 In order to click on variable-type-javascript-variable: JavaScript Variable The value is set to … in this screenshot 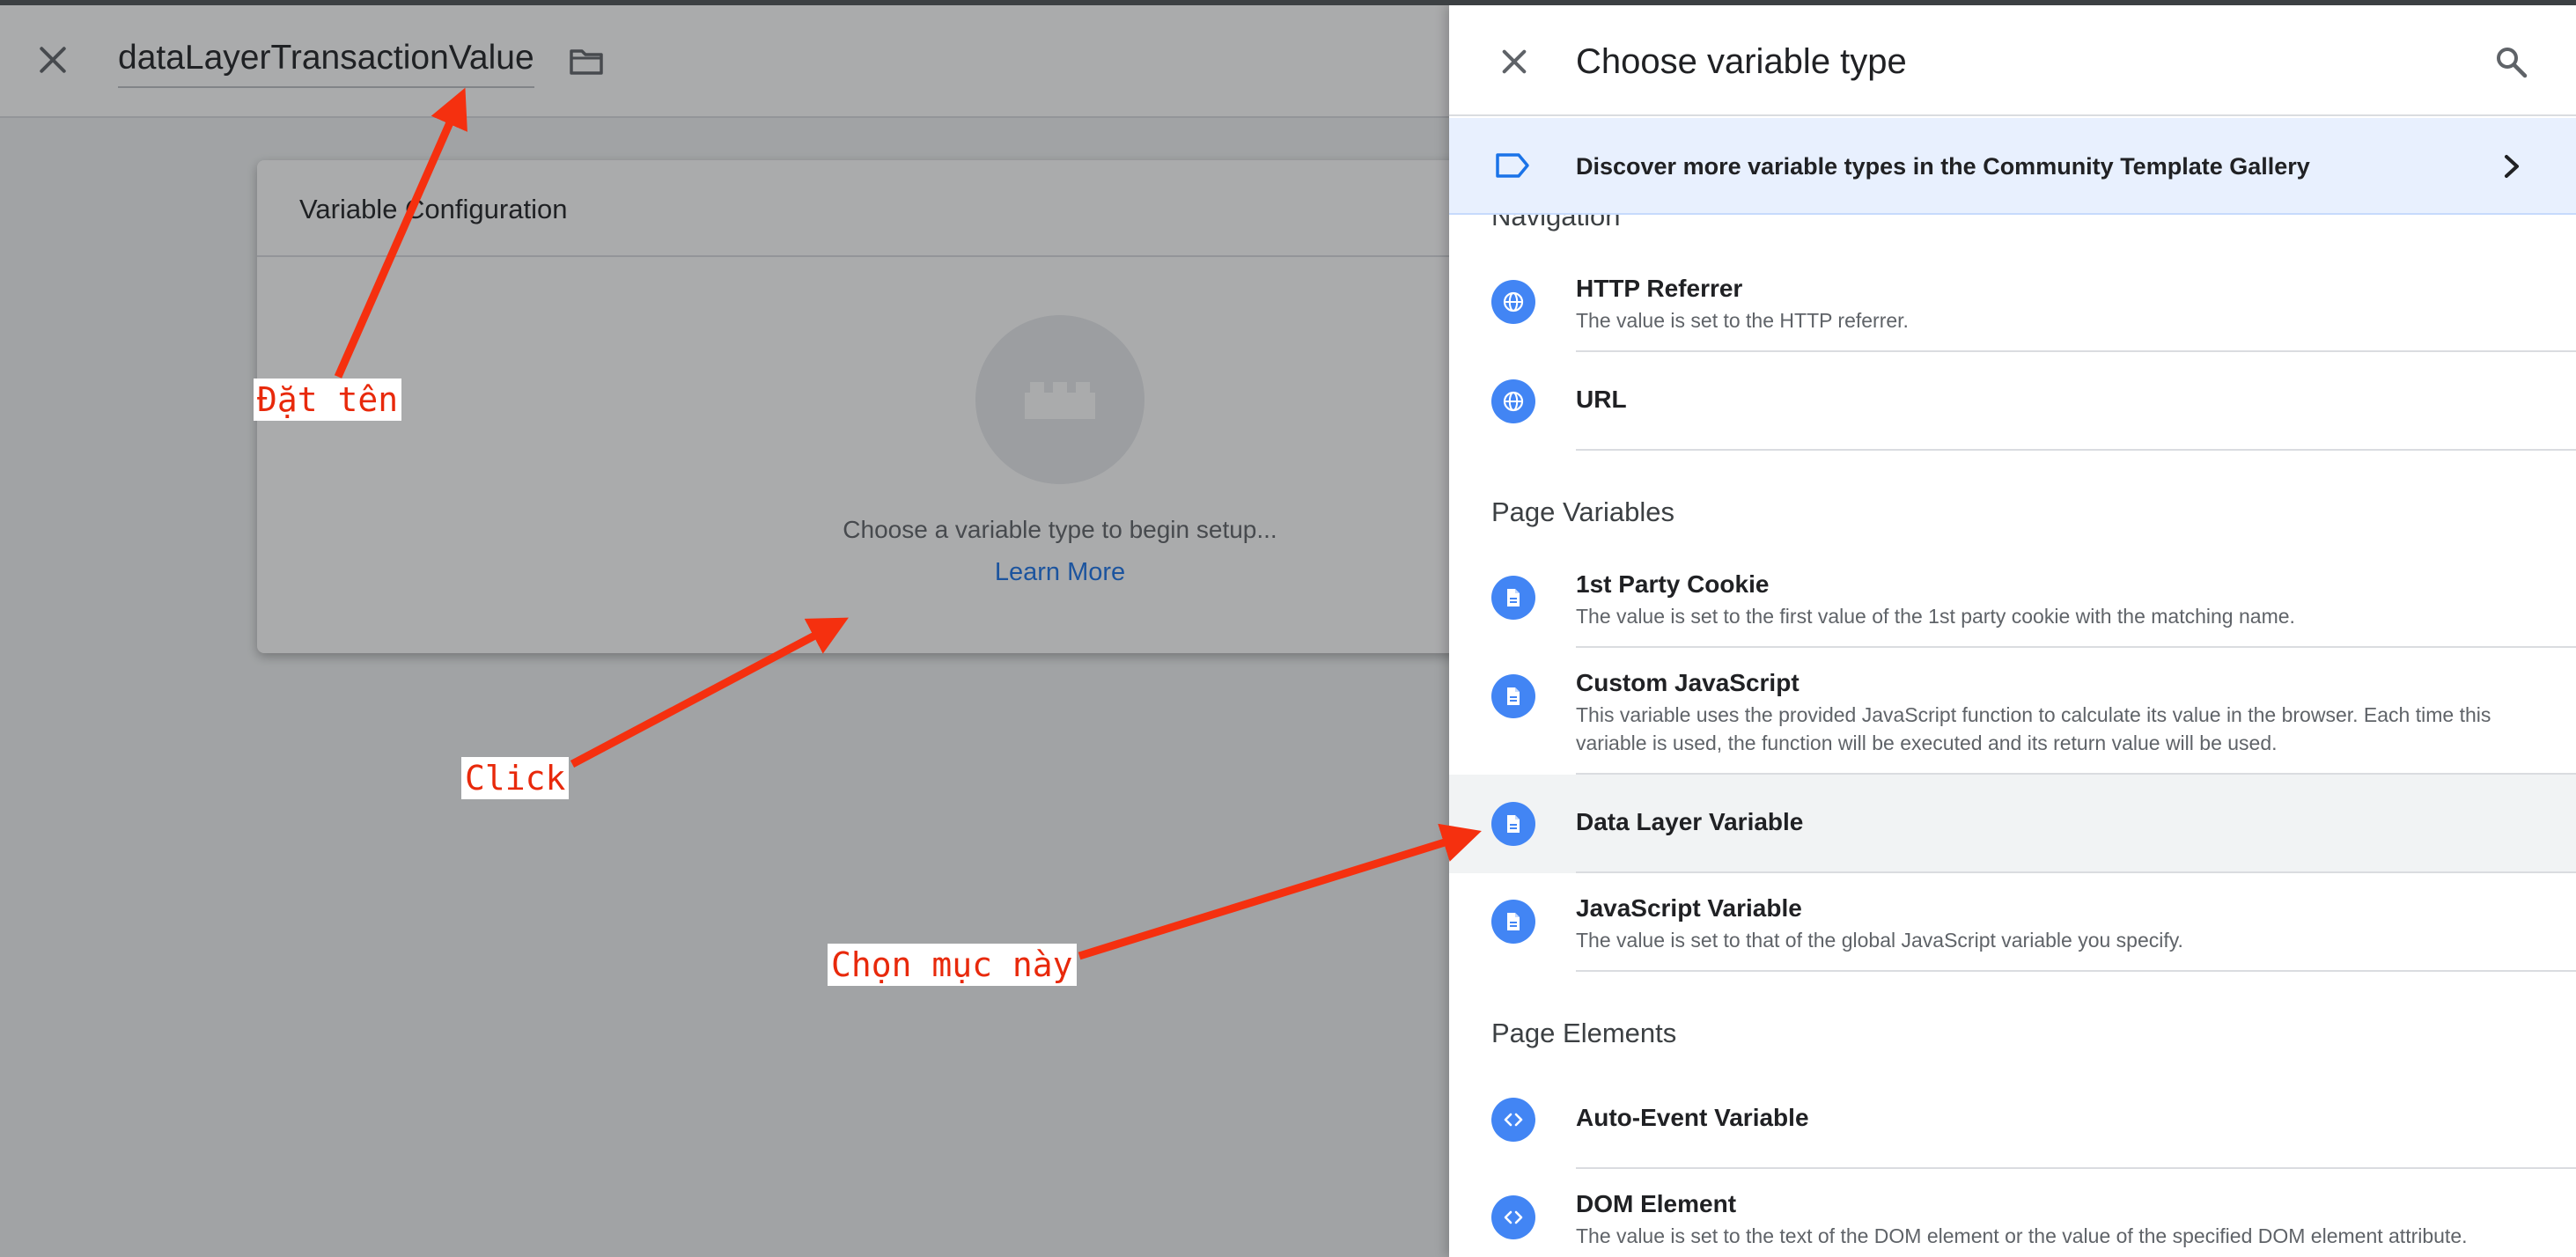, I will do `click(2012, 923)`.